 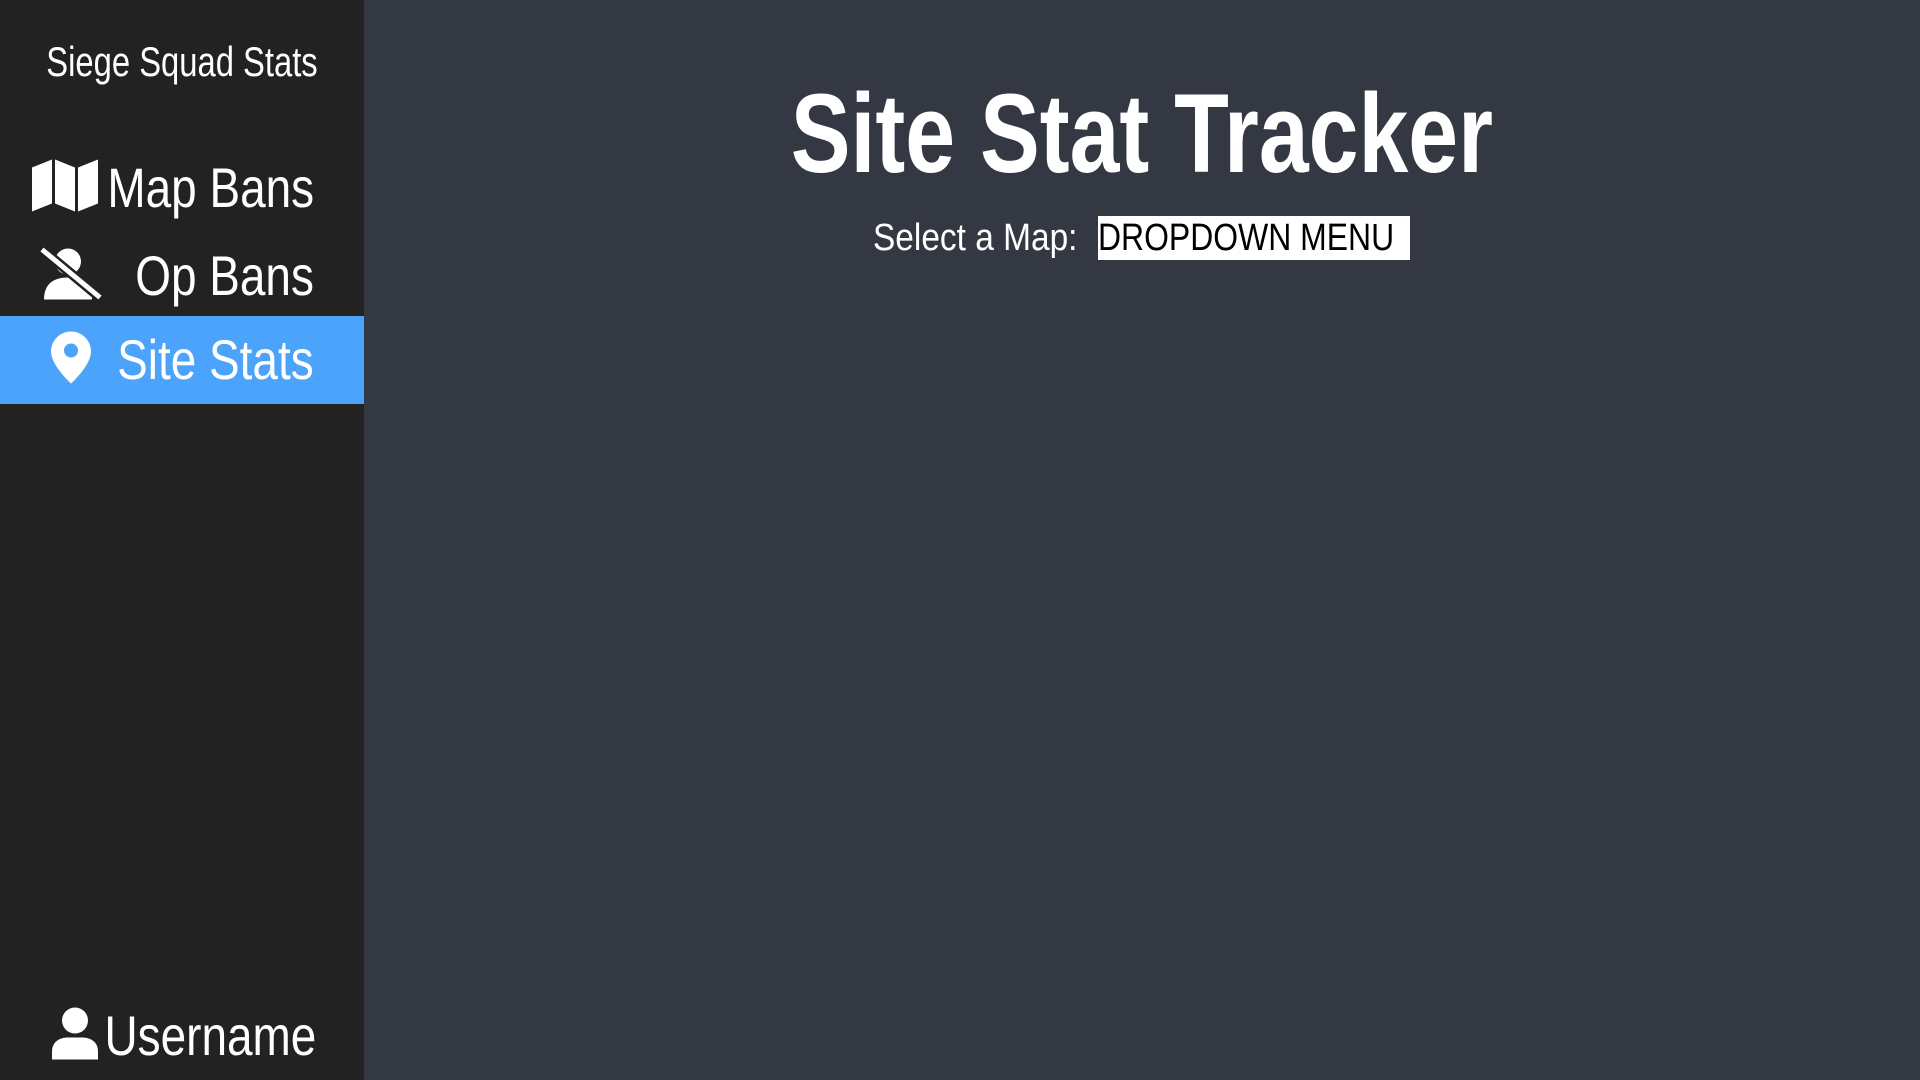 What do you see at coordinates (210, 1035) in the screenshot?
I see `username-label: Username` at bounding box center [210, 1035].